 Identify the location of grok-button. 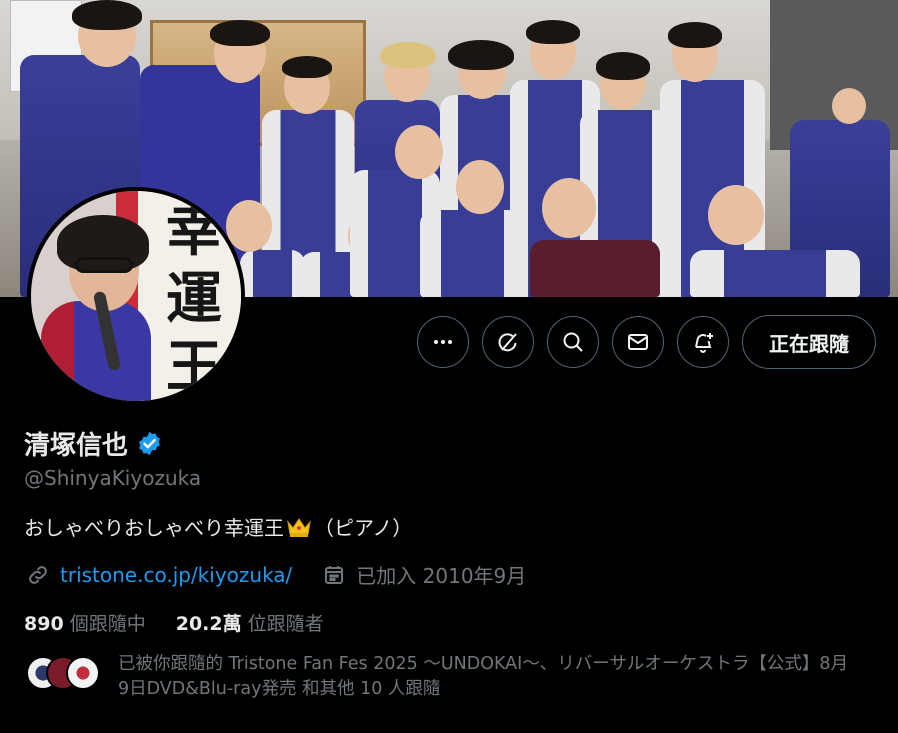
(508, 342).